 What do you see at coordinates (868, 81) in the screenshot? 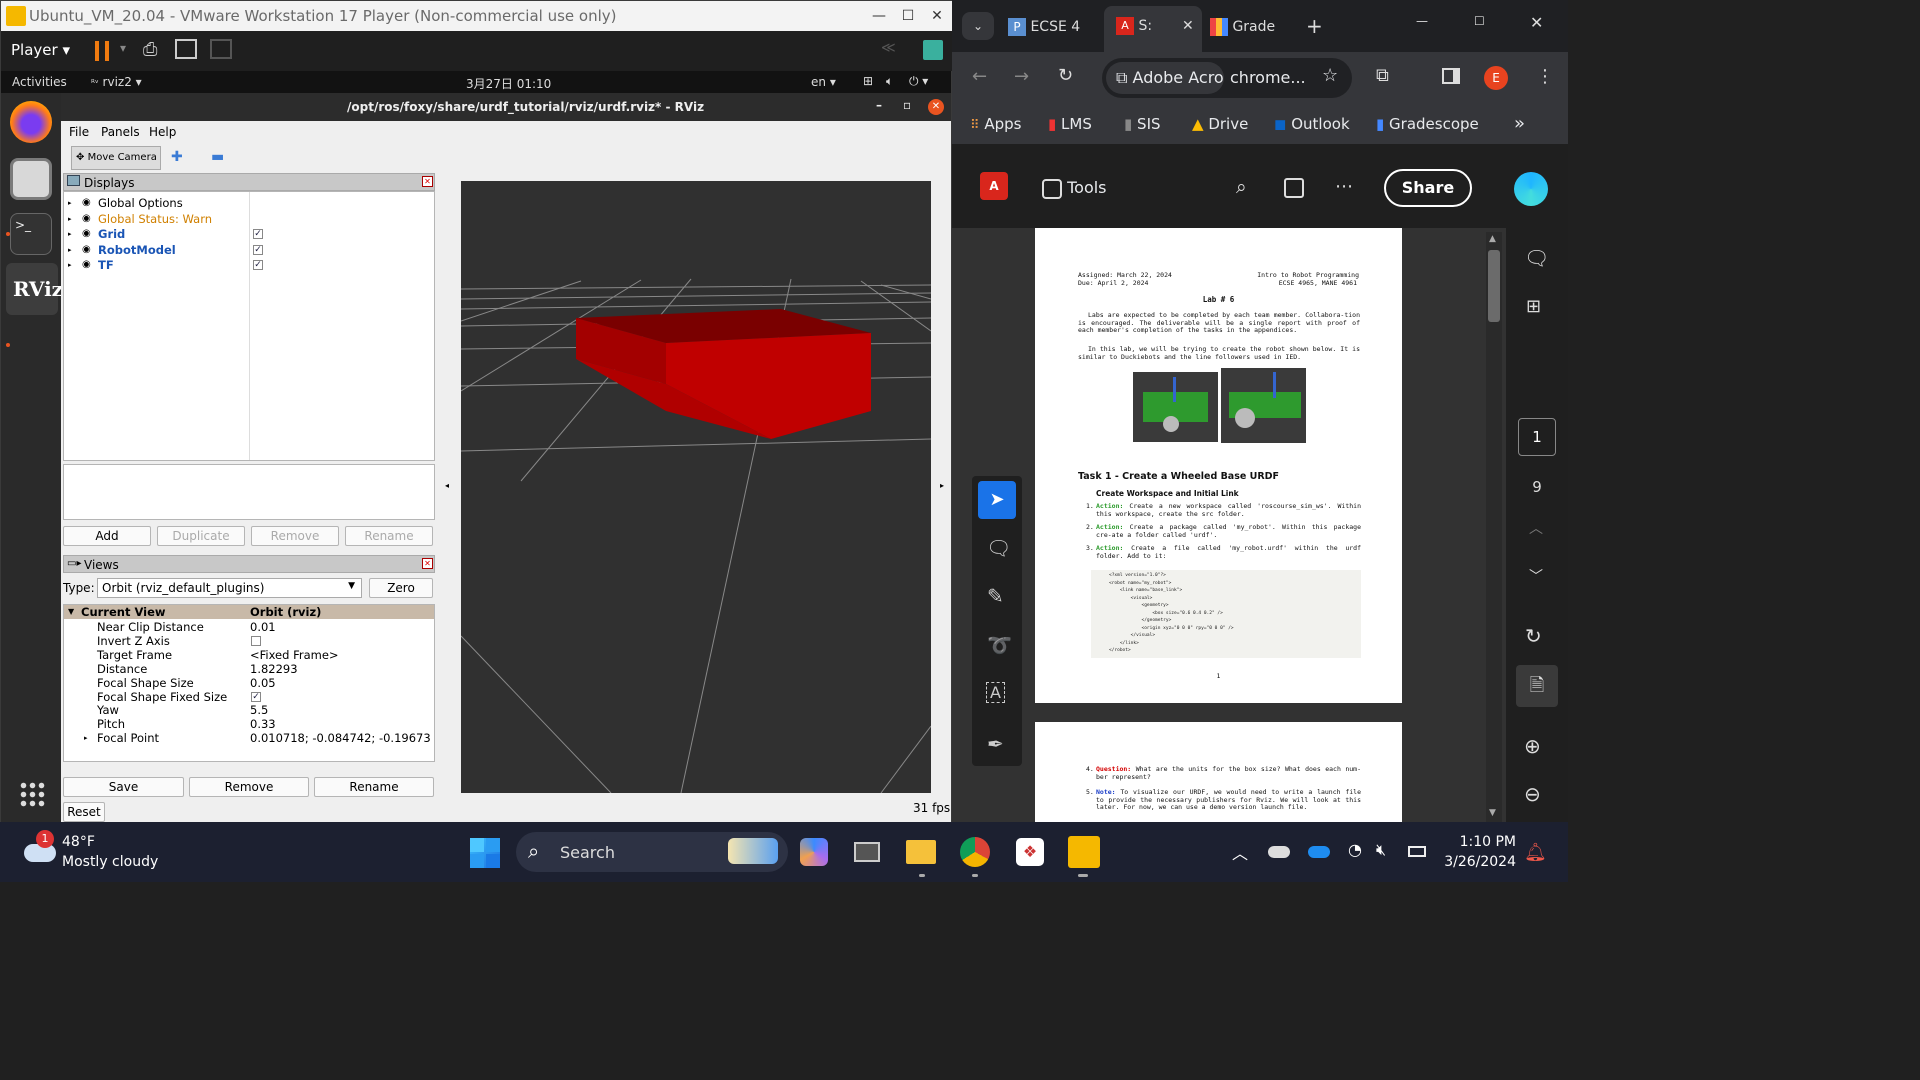
I see `network-icon: ⊞` at bounding box center [868, 81].